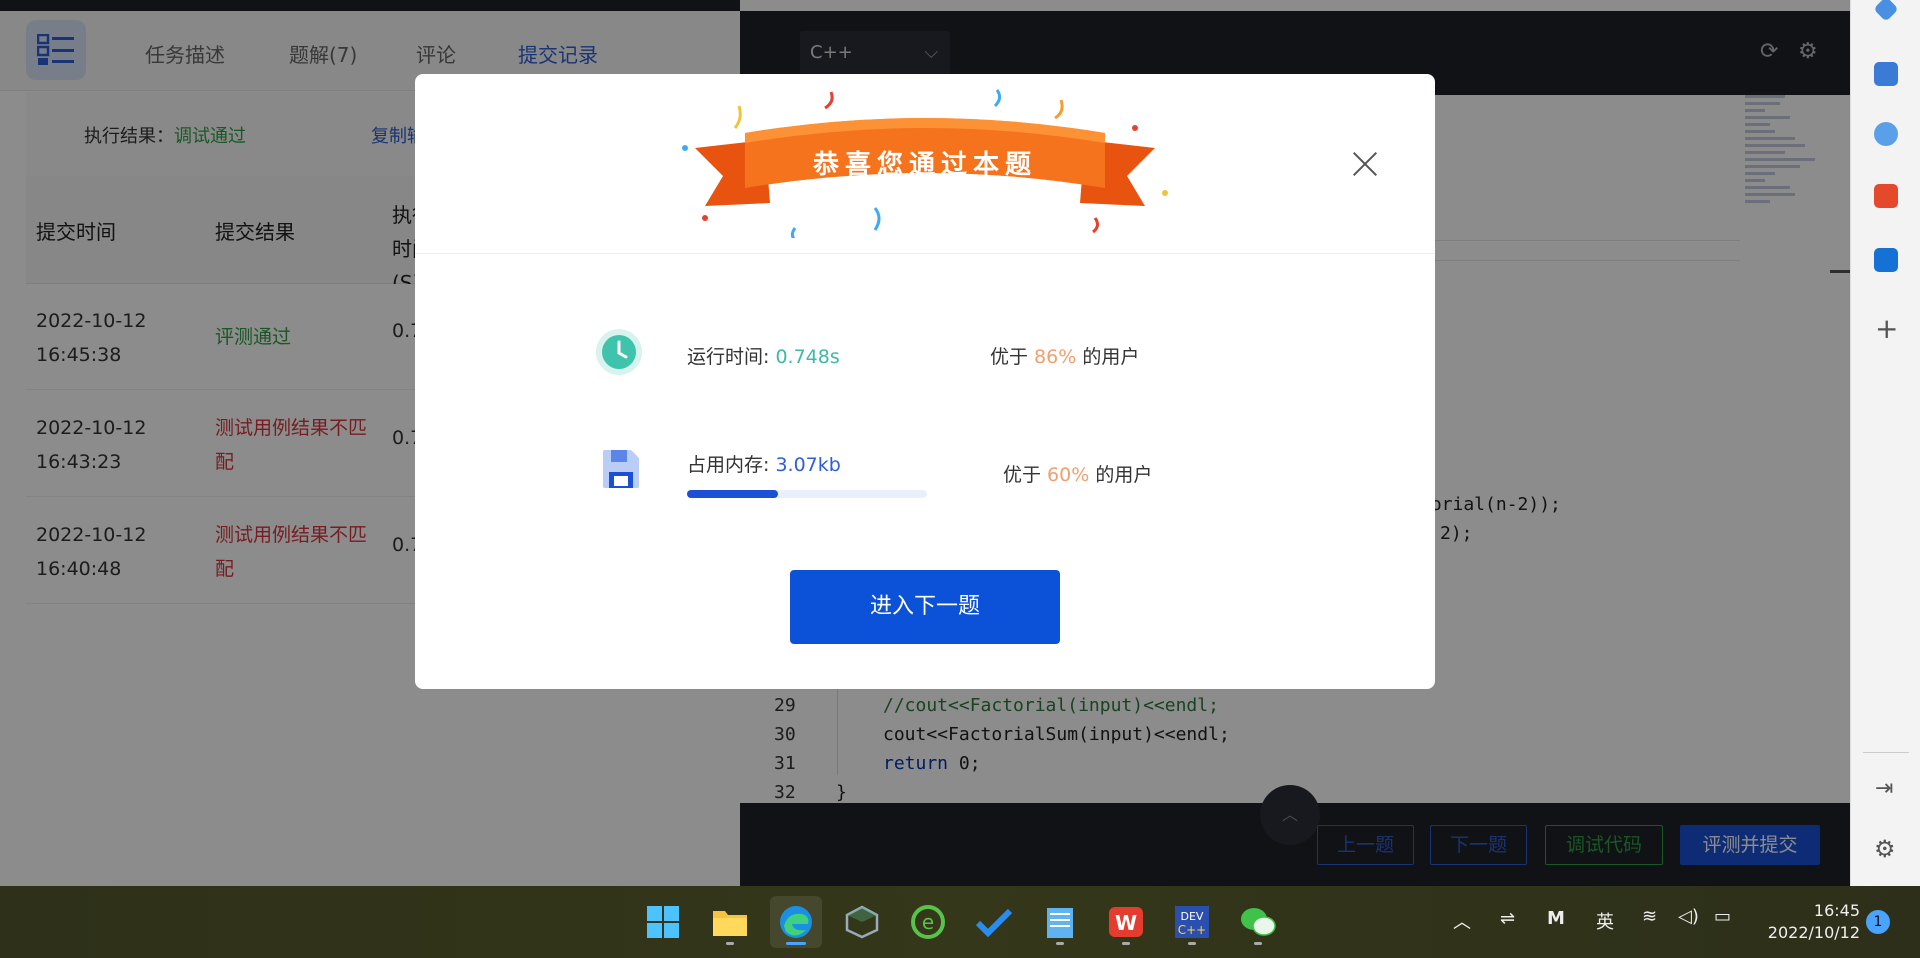 The image size is (1920, 958). I want to click on ime-mode-icon: M, so click(1556, 918).